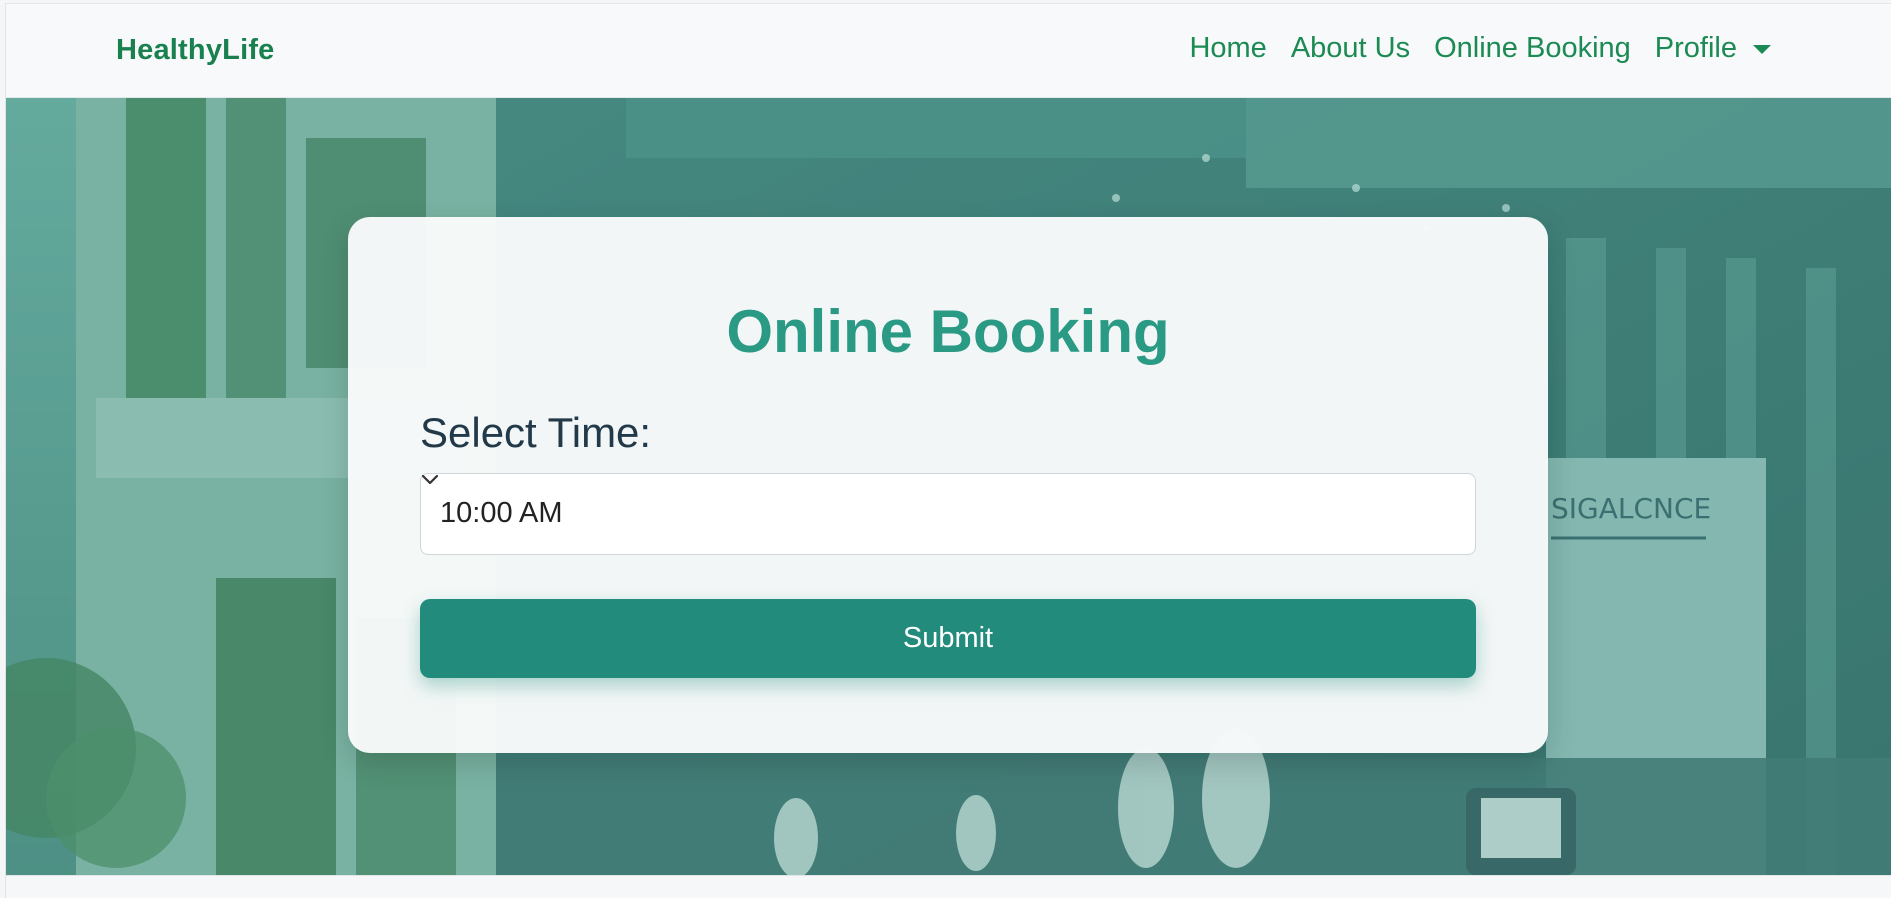  What do you see at coordinates (1350, 48) in the screenshot?
I see `nav-about-us: About Us` at bounding box center [1350, 48].